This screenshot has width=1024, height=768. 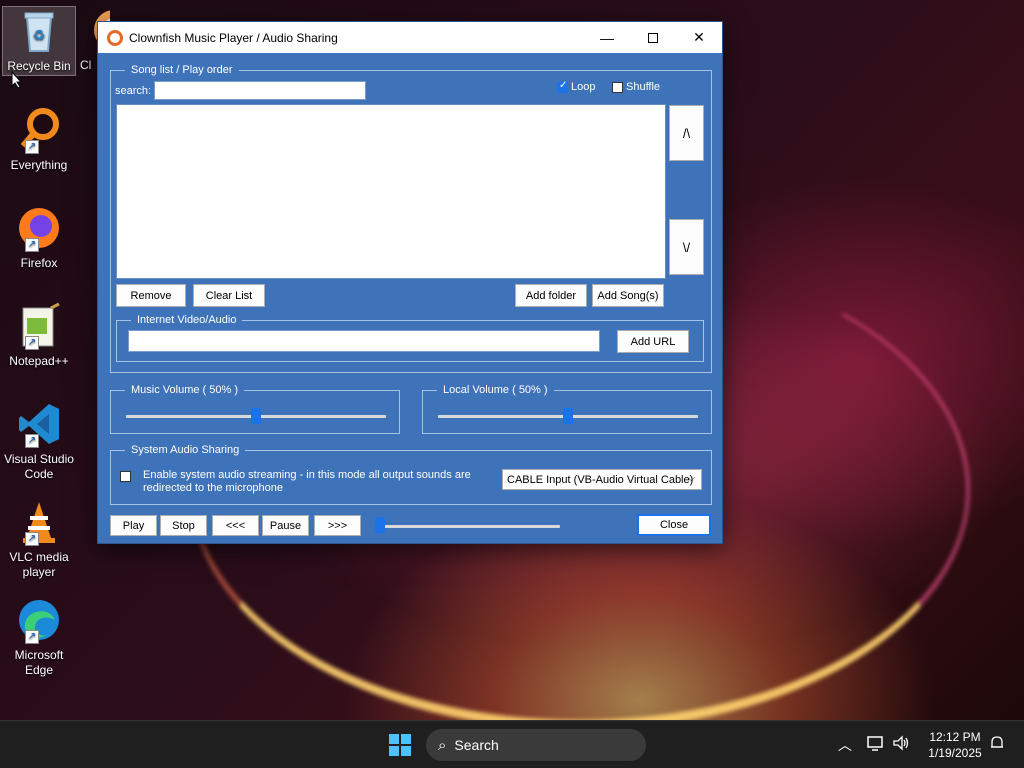 I want to click on local-volume-slider-thumb, so click(x=568, y=416).